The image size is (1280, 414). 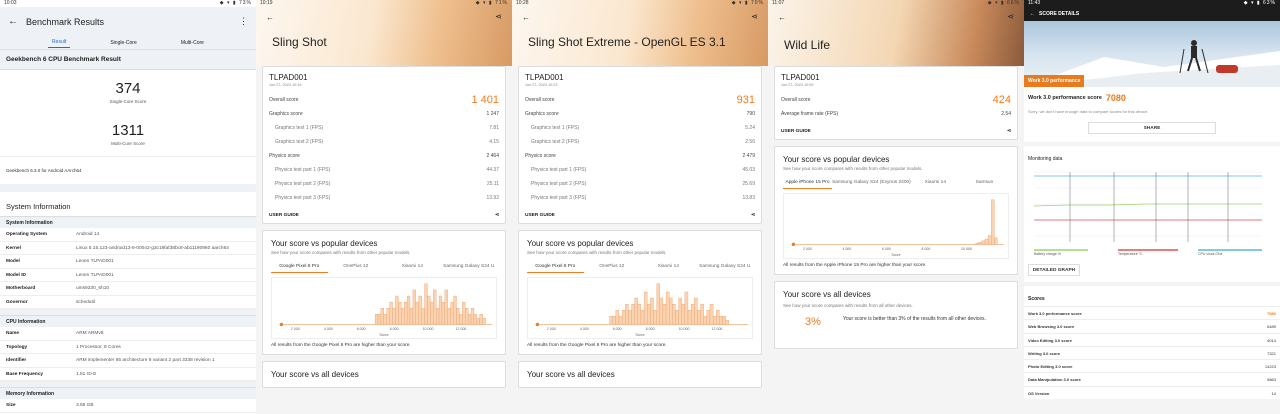 What do you see at coordinates (1054, 270) in the screenshot?
I see `detailed-graph-button: DETAILED GRAPH` at bounding box center [1054, 270].